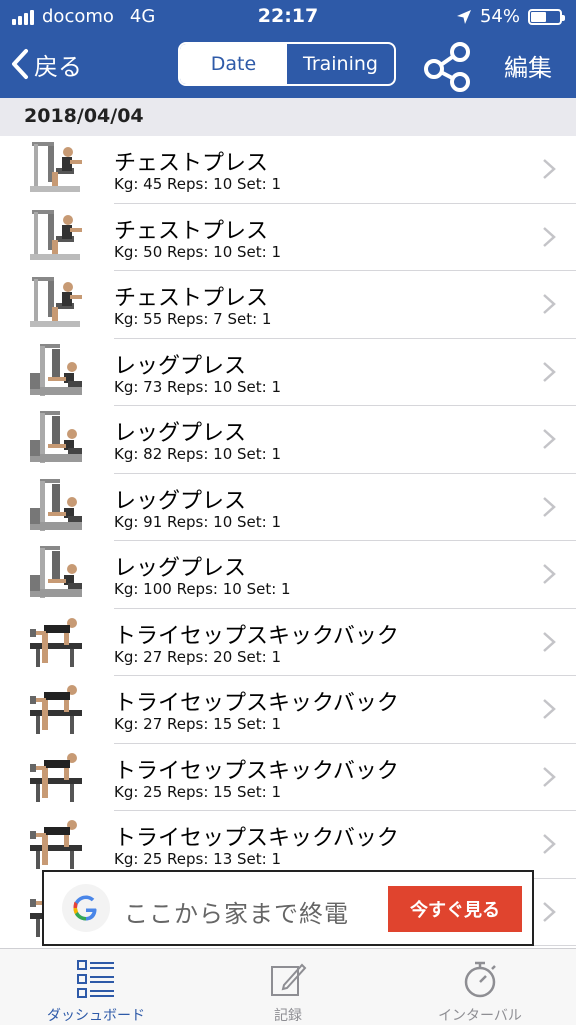  I want to click on list-item: トライセップスキックバック Kg: 25 Reps: 13 Set: 1, so click(288, 845).